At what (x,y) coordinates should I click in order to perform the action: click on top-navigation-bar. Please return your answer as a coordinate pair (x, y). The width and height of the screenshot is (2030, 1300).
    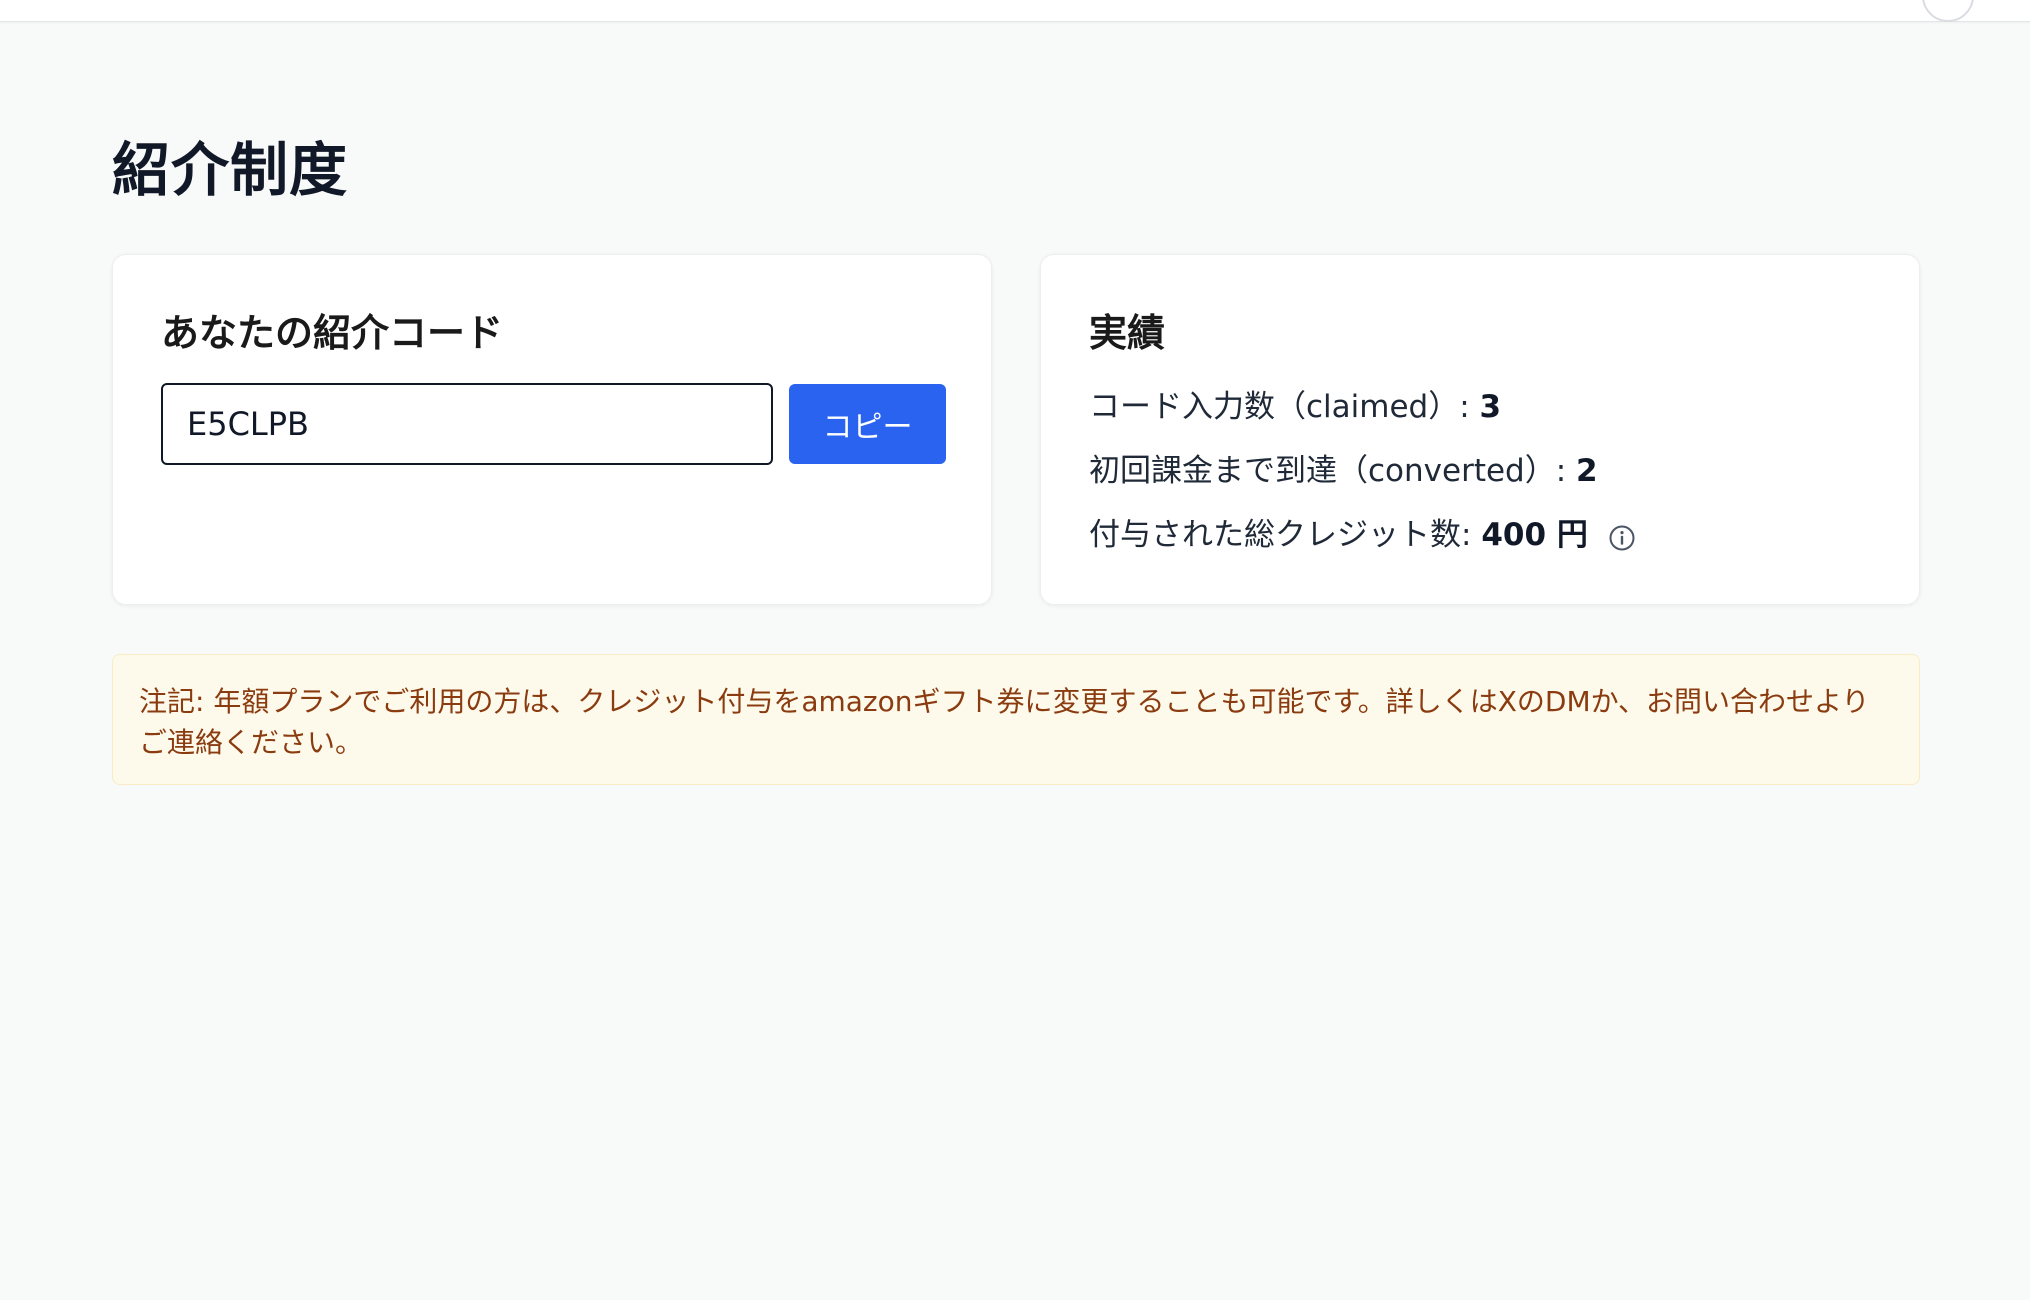
    Looking at the image, I should click on (1015, 11).